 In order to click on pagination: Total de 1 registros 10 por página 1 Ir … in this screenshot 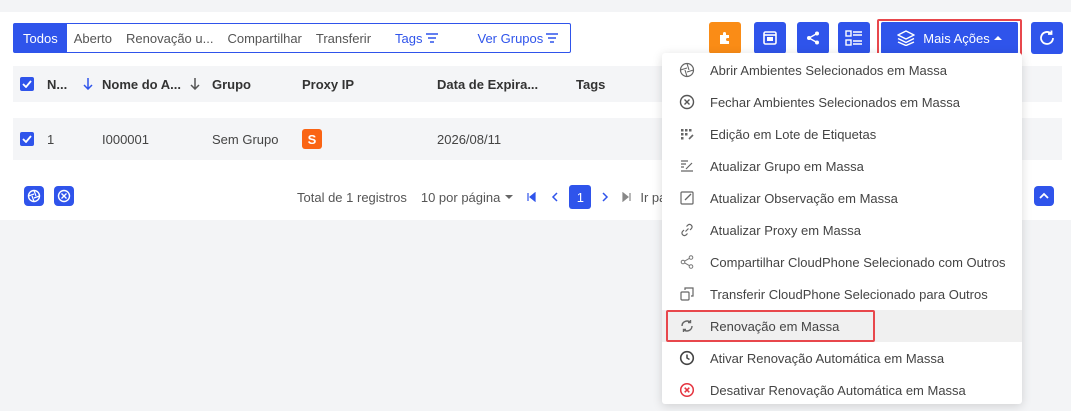, I will do `click(484, 197)`.